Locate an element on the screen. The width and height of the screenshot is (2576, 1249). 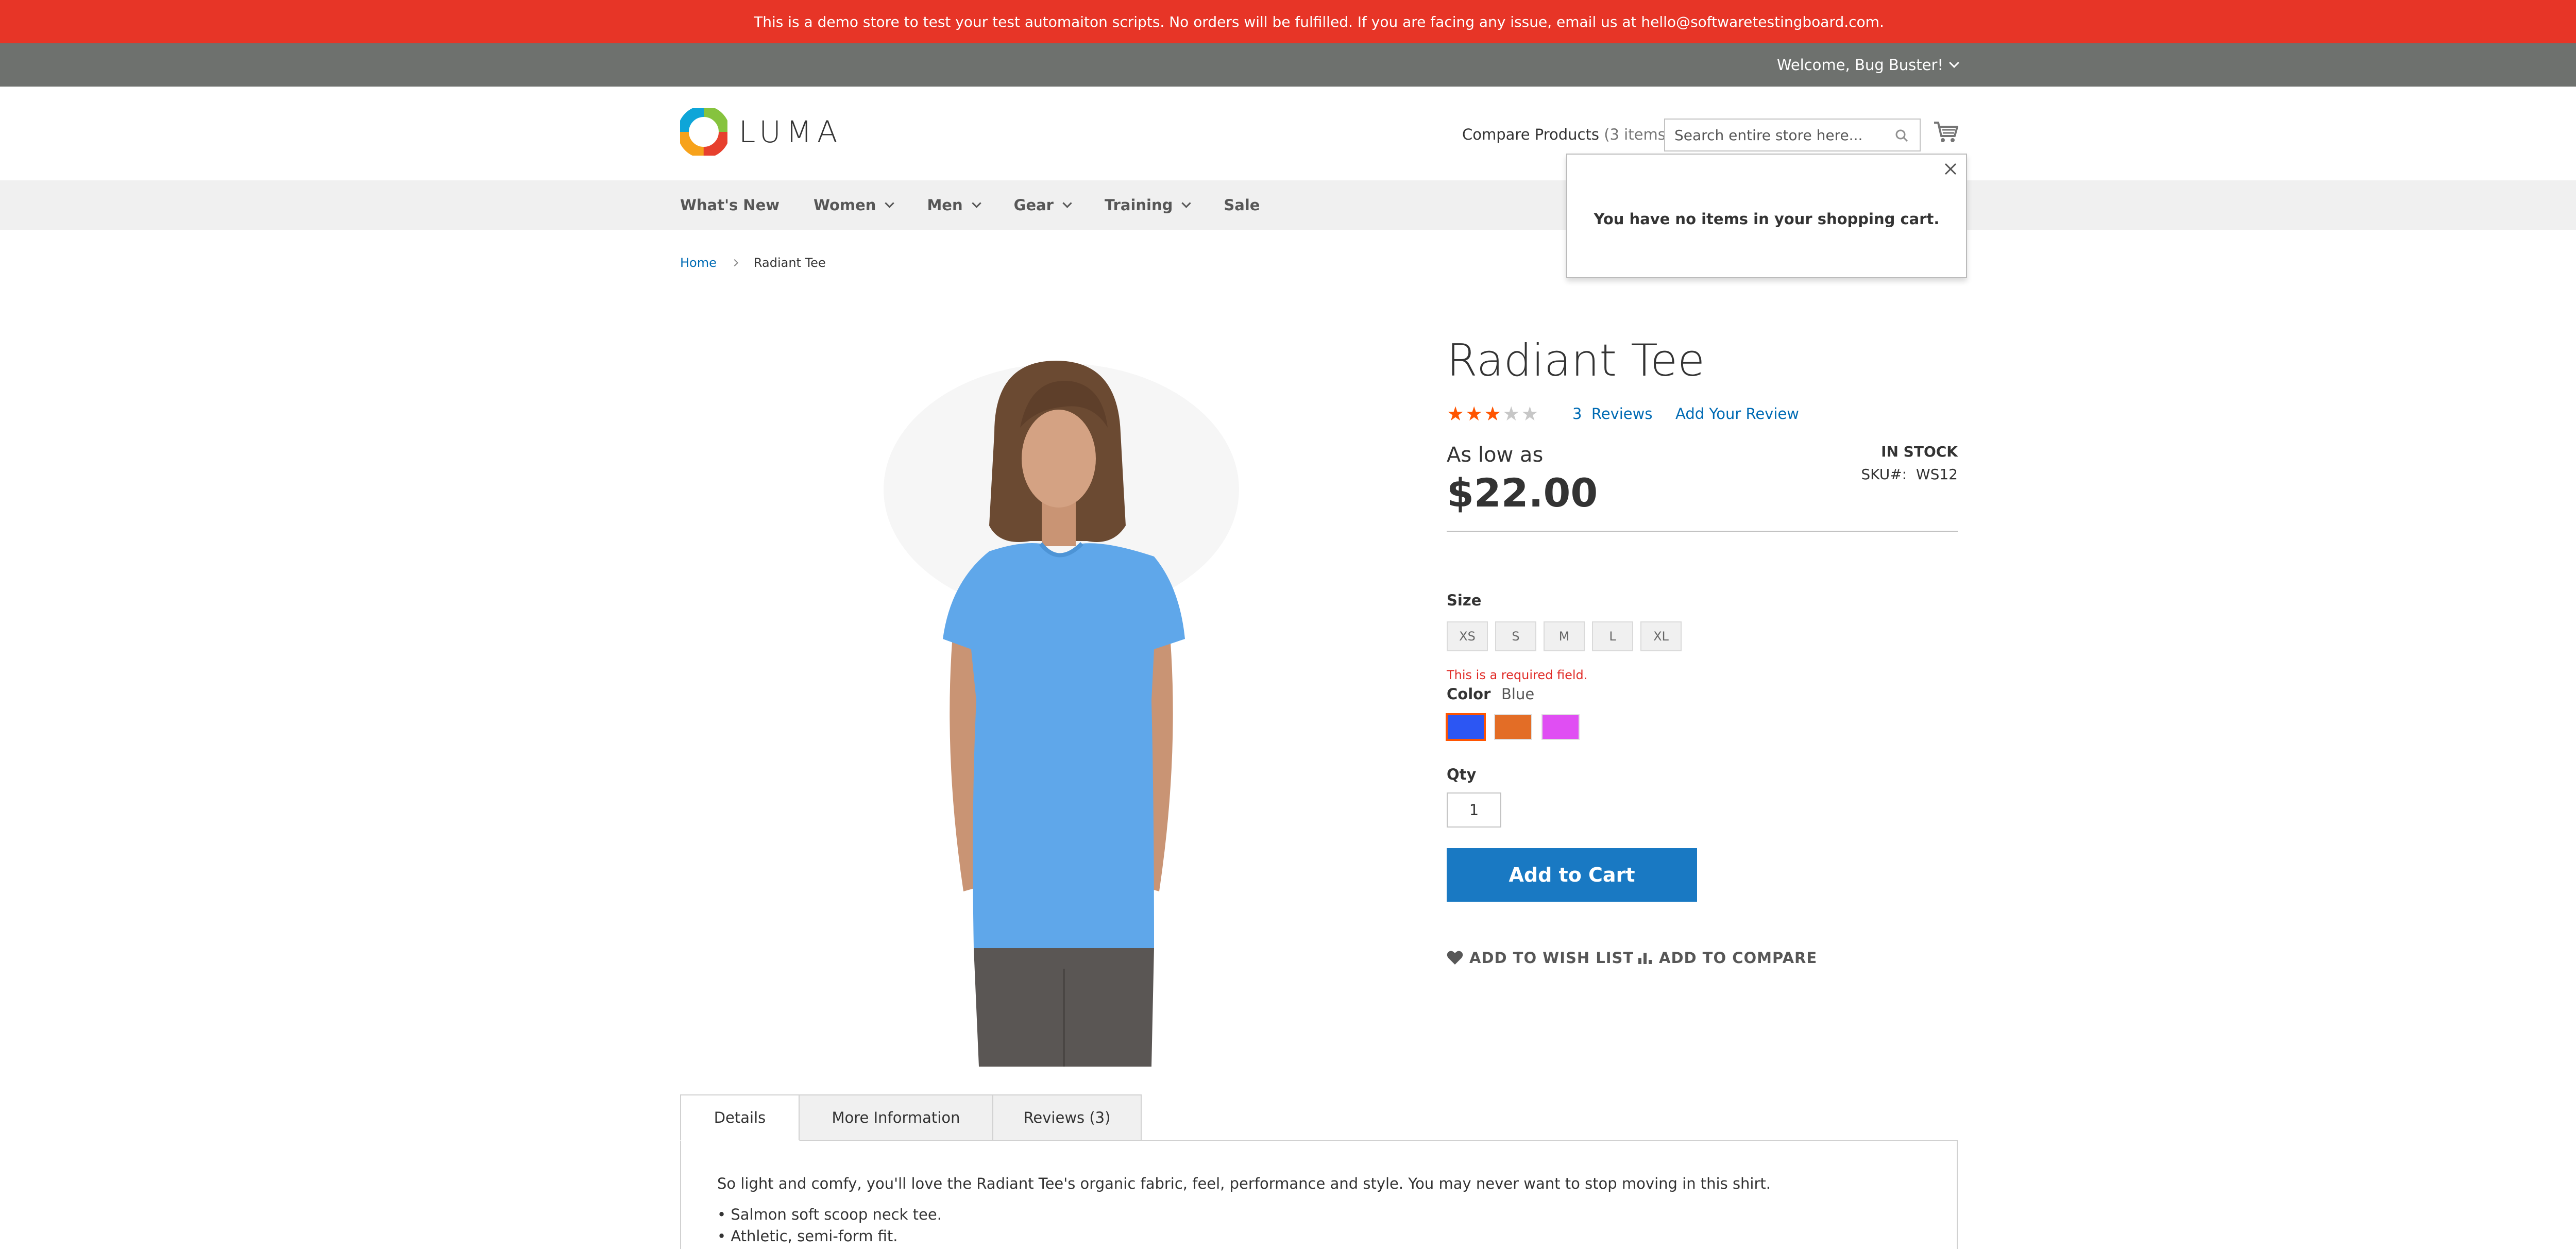
compare-label: ADD TO COMPARE is located at coordinates (1738, 958).